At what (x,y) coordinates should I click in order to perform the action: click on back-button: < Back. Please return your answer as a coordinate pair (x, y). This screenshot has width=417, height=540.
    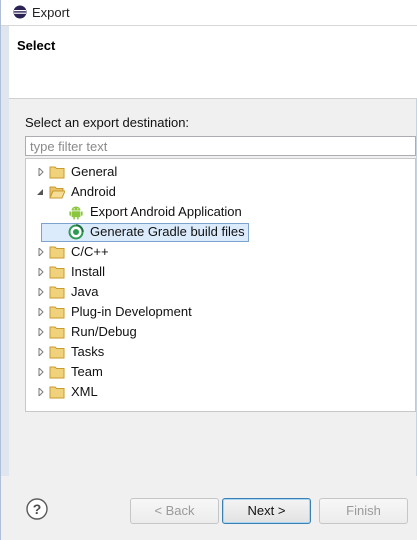
    Looking at the image, I should click on (174, 511).